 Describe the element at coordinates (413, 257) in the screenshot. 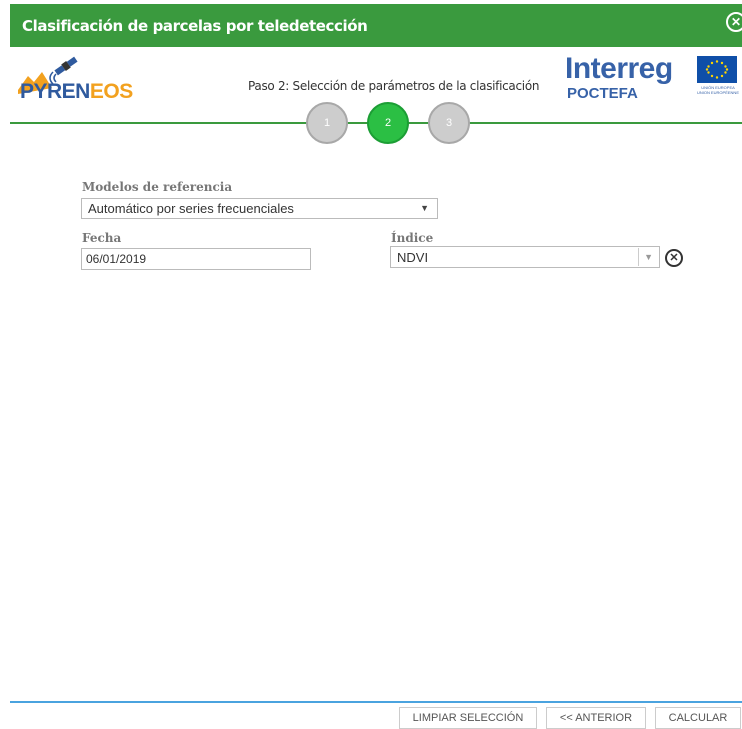

I see `indice-value: NDVI` at that location.